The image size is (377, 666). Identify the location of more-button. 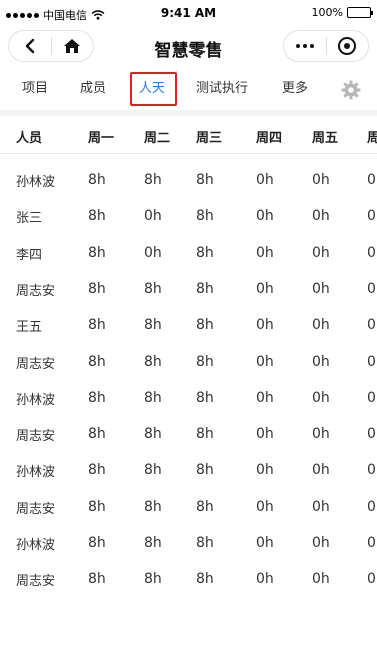
(305, 46).